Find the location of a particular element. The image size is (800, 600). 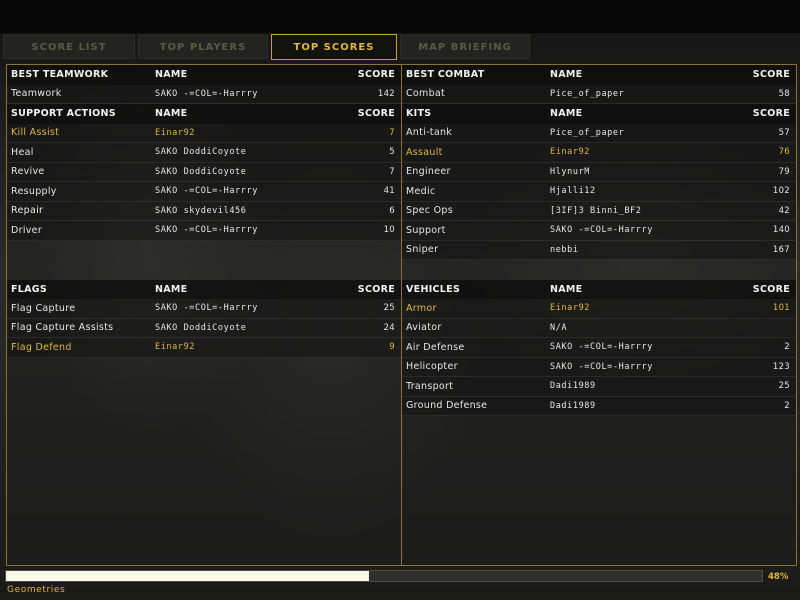

award-label: Helicopter is located at coordinates (432, 367).